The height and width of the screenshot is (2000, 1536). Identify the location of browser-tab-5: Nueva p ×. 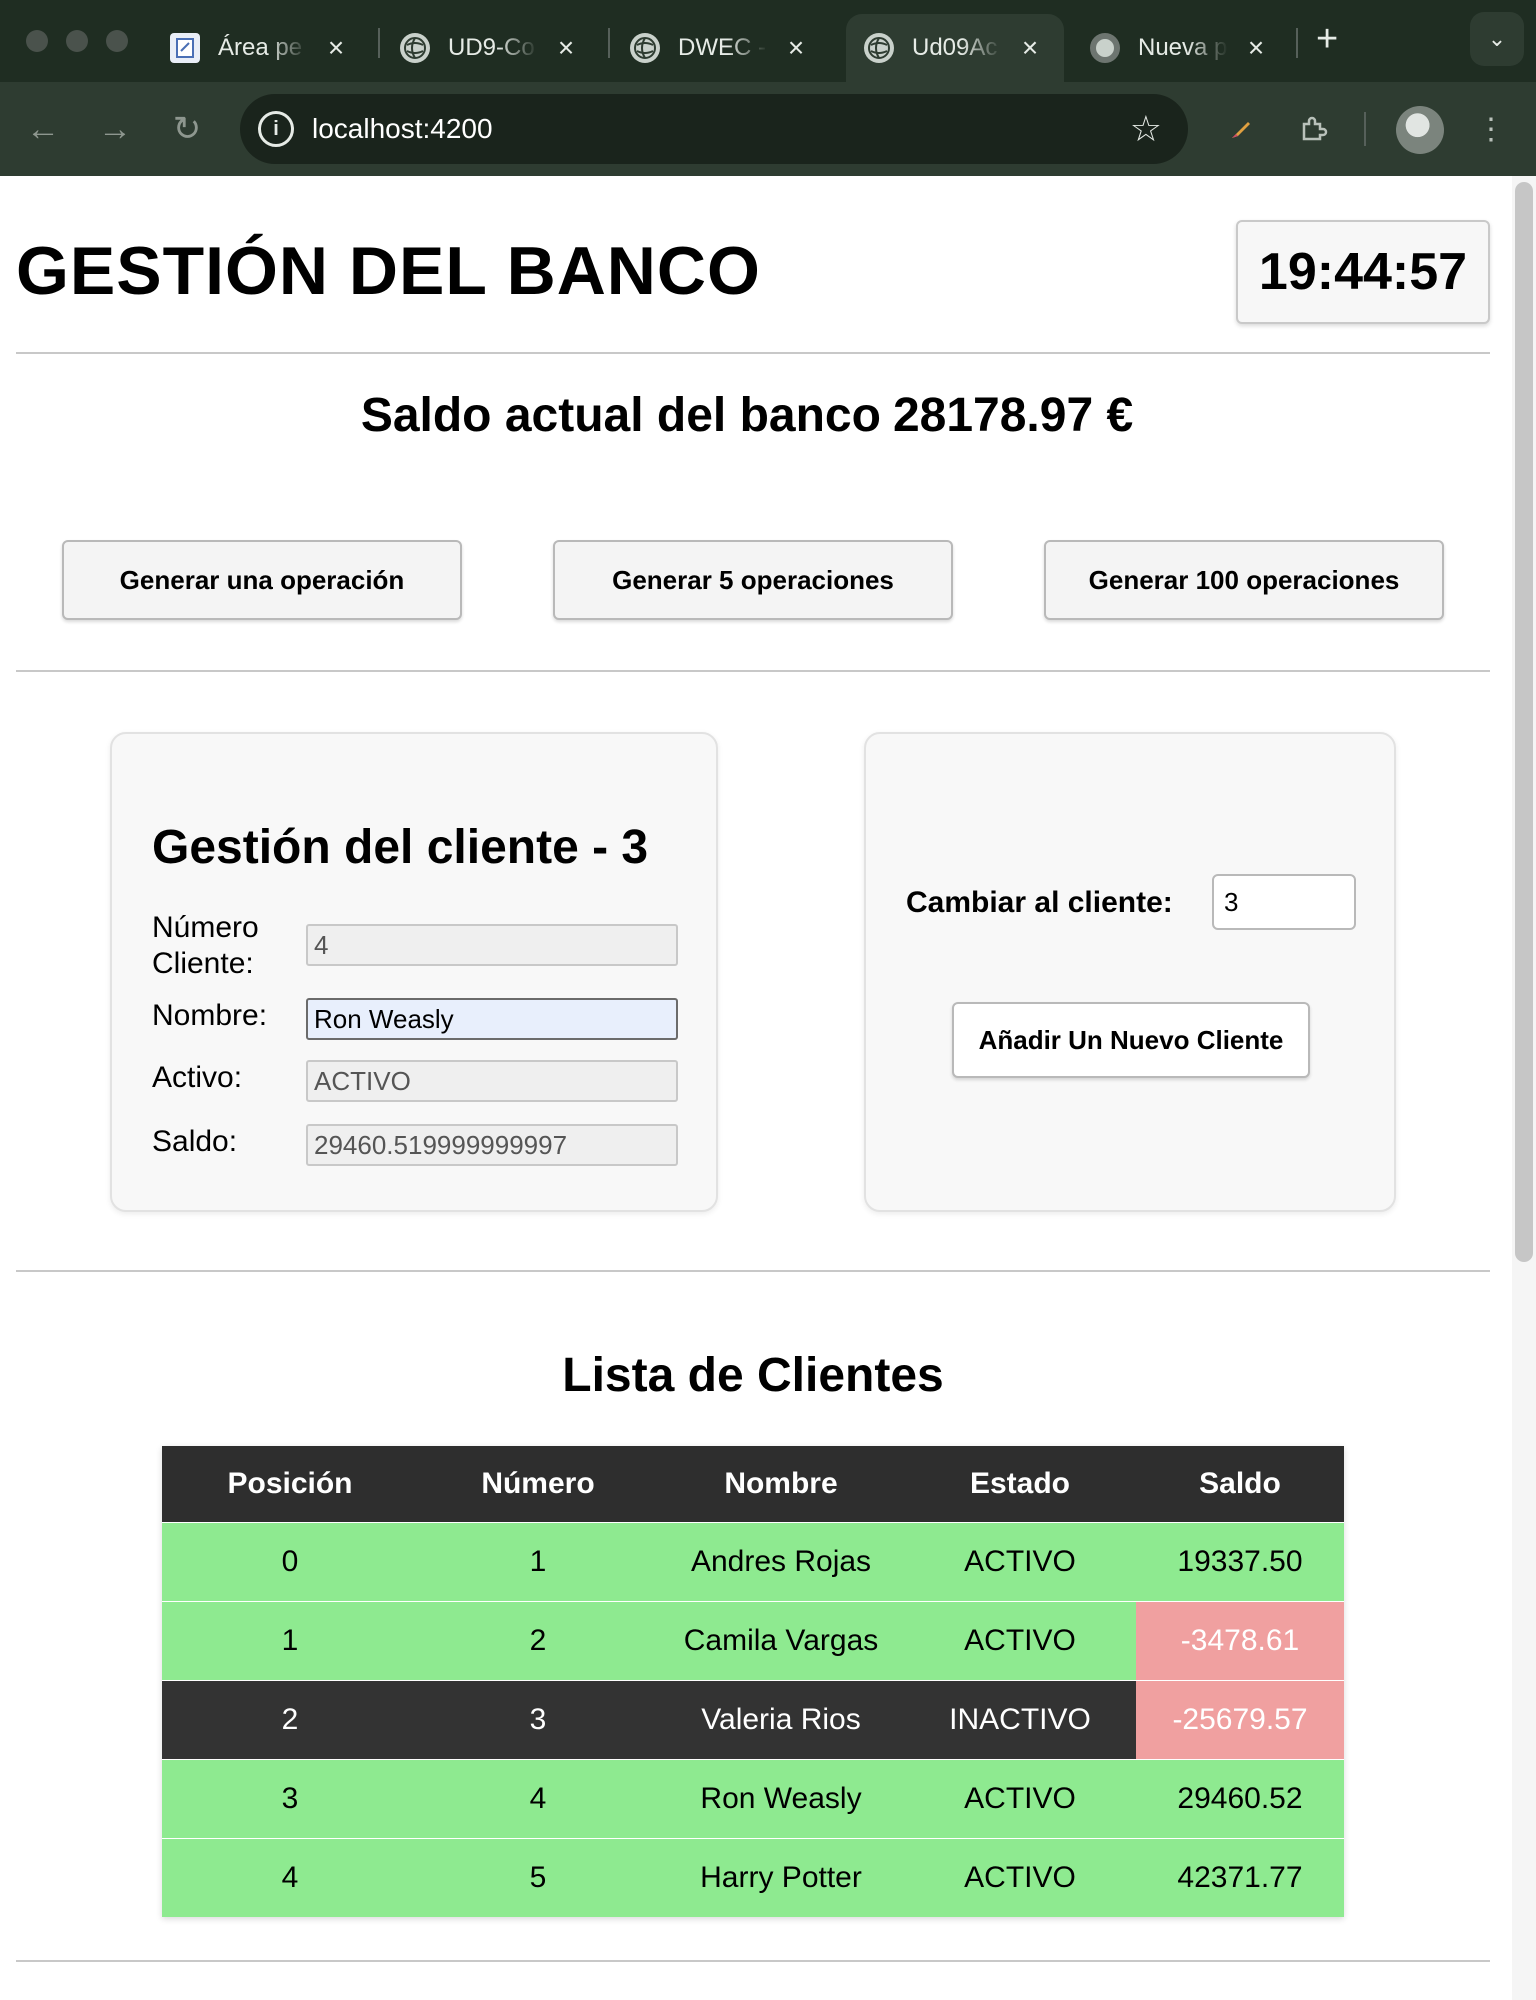
(1179, 48).